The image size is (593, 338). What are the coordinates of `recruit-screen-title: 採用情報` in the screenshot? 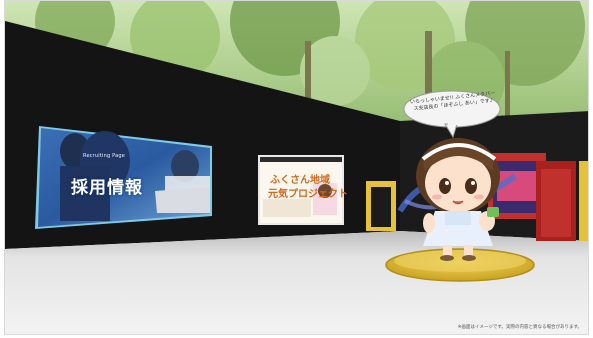 It's located at (107, 185).